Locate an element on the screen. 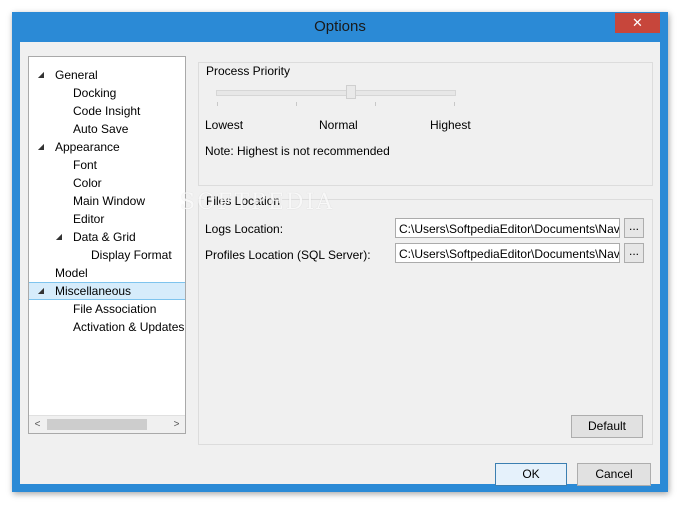 The height and width of the screenshot is (511, 688). ok-button: OK is located at coordinates (531, 474).